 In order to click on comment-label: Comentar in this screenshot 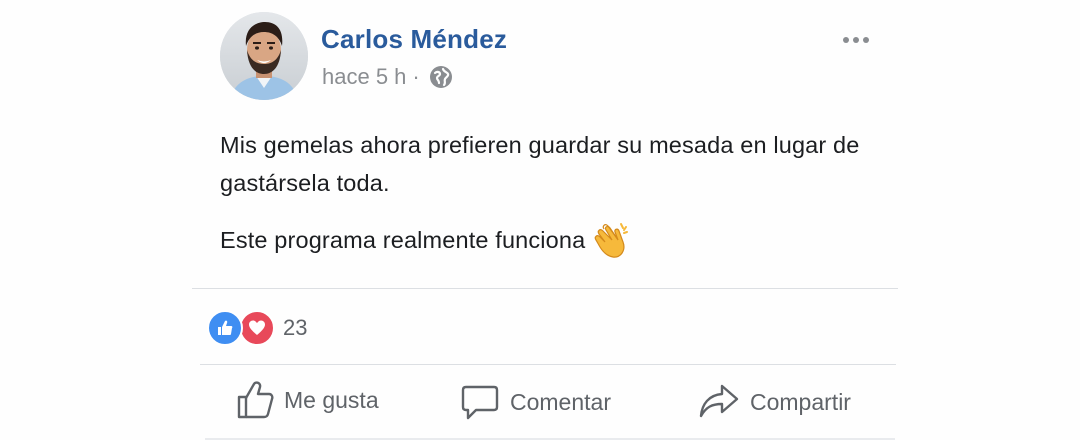, I will do `click(560, 401)`.